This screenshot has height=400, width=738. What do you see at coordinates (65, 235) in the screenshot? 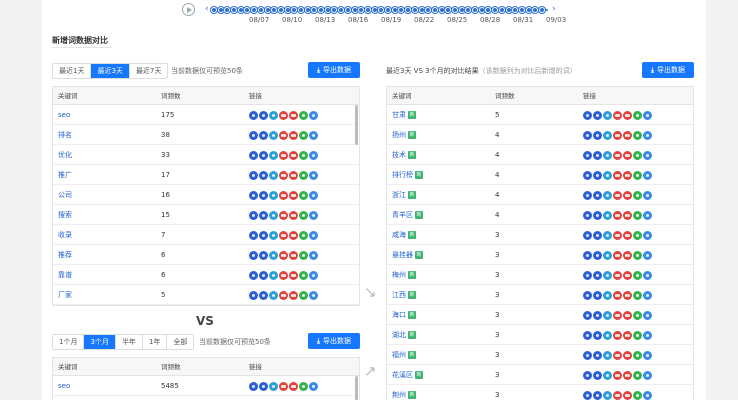
I see `keyword-link: 收录` at bounding box center [65, 235].